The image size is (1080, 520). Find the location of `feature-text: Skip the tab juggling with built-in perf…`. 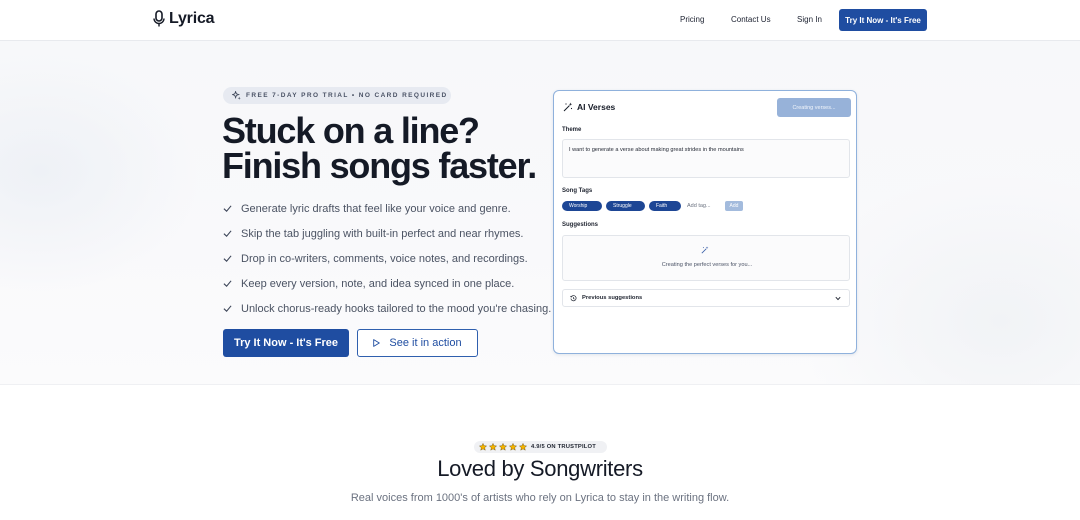

feature-text: Skip the tab juggling with built-in perf… is located at coordinates (382, 233).